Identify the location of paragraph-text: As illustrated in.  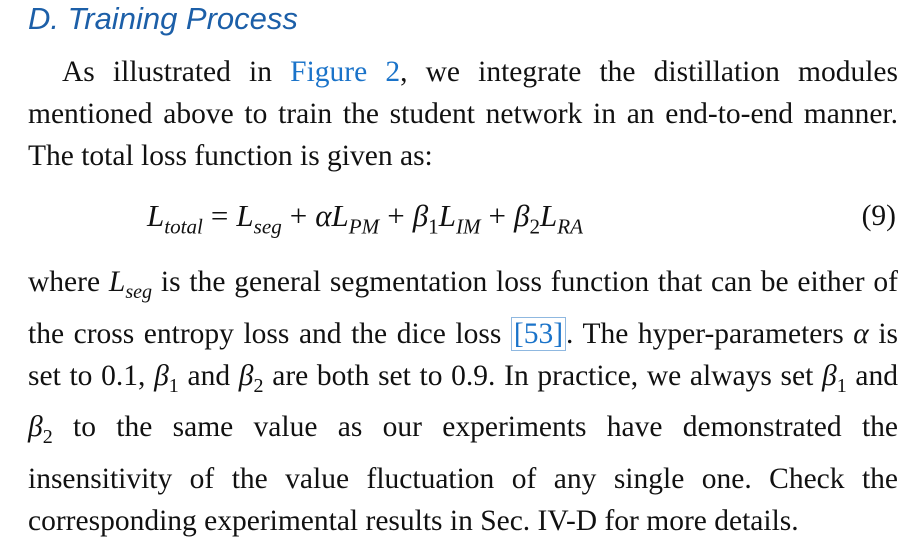
(176, 72).